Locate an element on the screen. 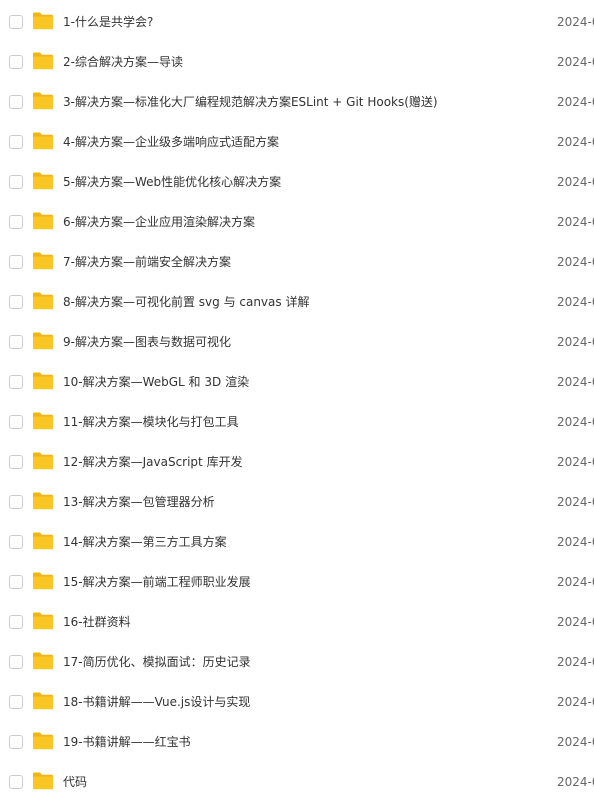 The width and height of the screenshot is (594, 811). file-row: 7-解决方案—前端安全解决方案 2024-0 is located at coordinates (297, 262).